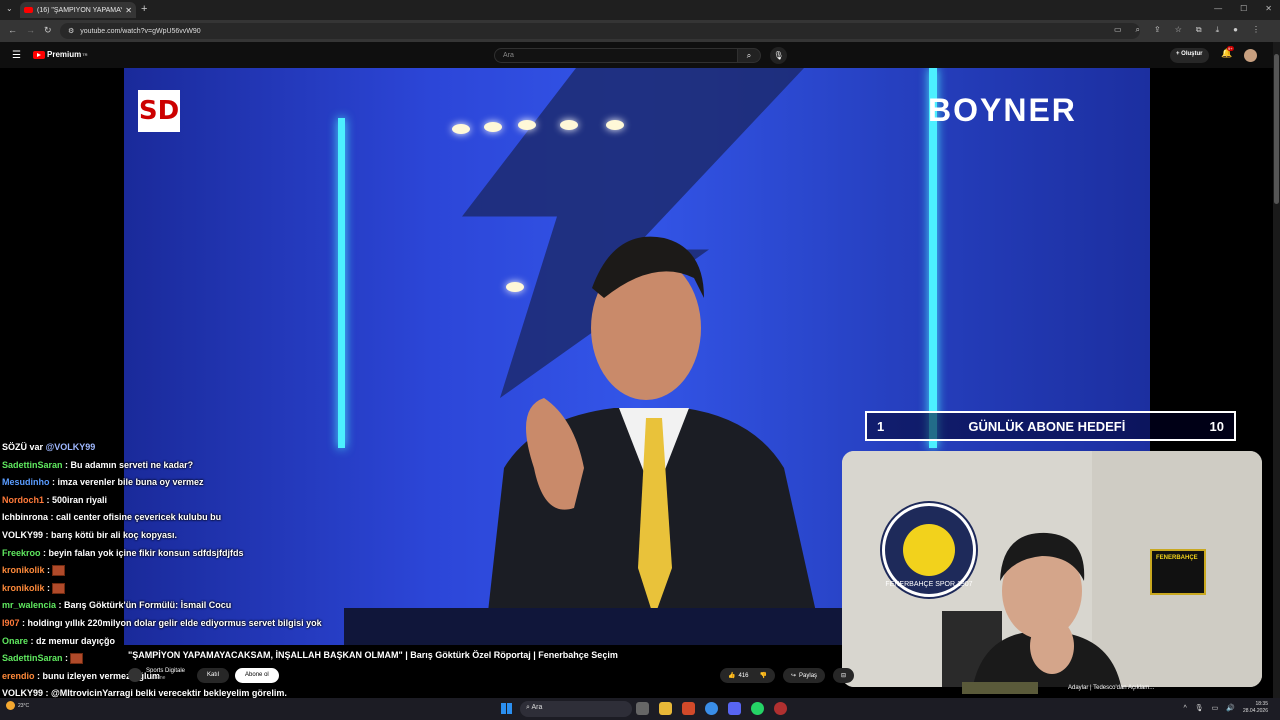 The width and height of the screenshot is (1280, 720). I want to click on weather-widget: 23°C, so click(17, 705).